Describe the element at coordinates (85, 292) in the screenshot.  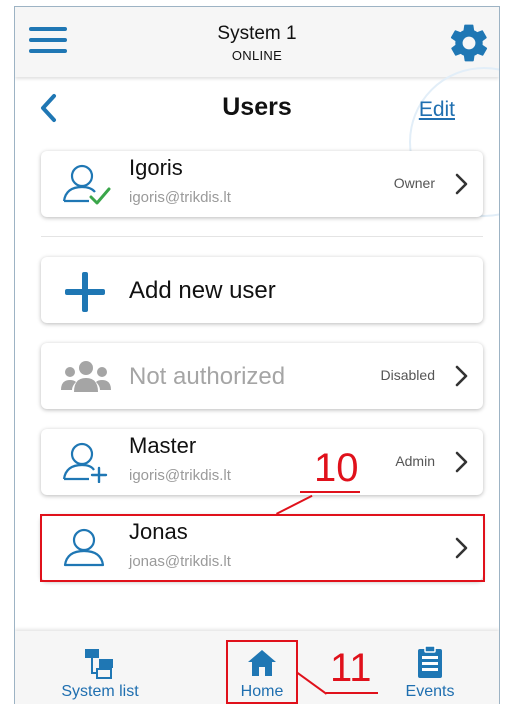
I see `plus-icon` at that location.